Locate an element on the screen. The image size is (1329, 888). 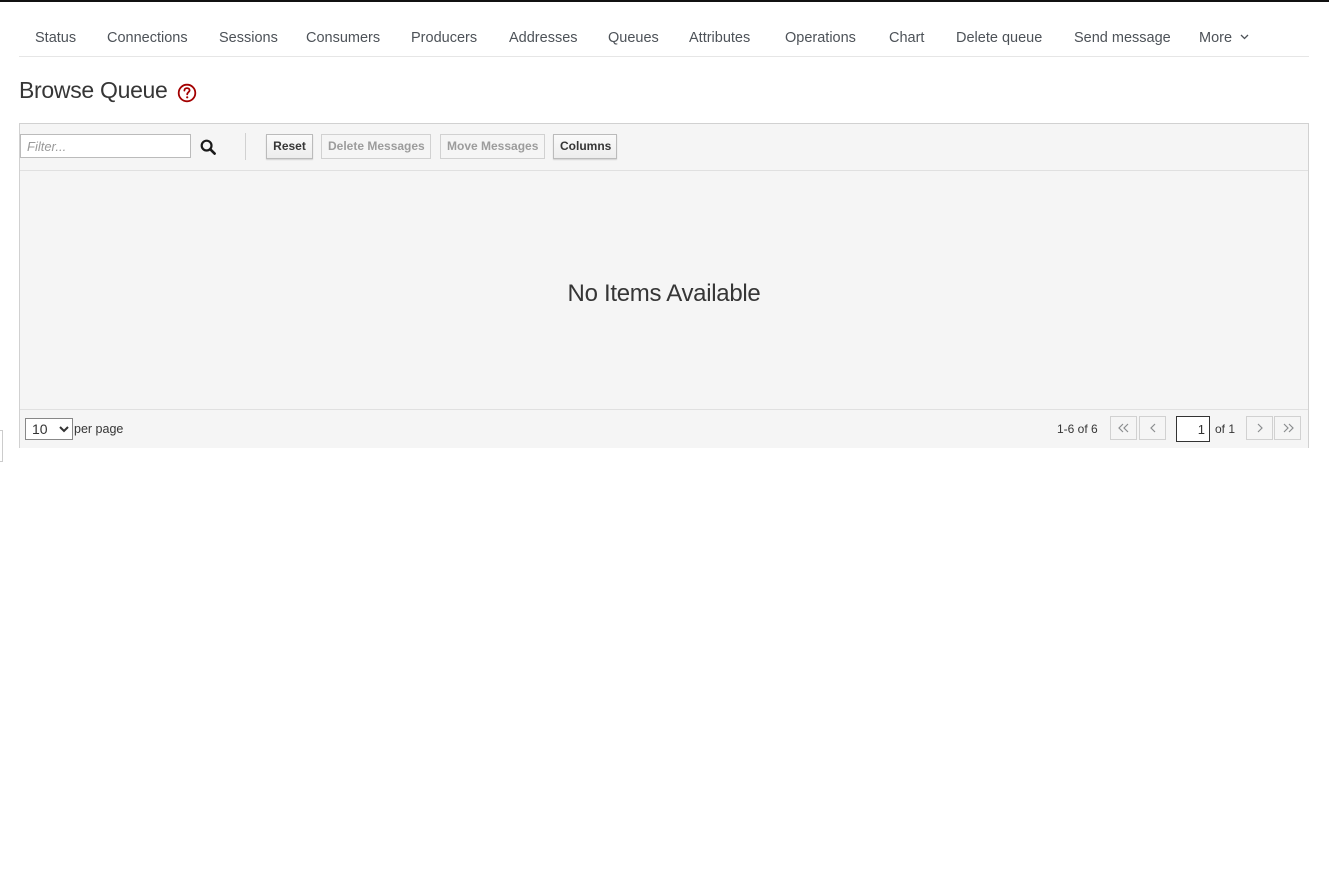
next-page-button is located at coordinates (1259, 428).